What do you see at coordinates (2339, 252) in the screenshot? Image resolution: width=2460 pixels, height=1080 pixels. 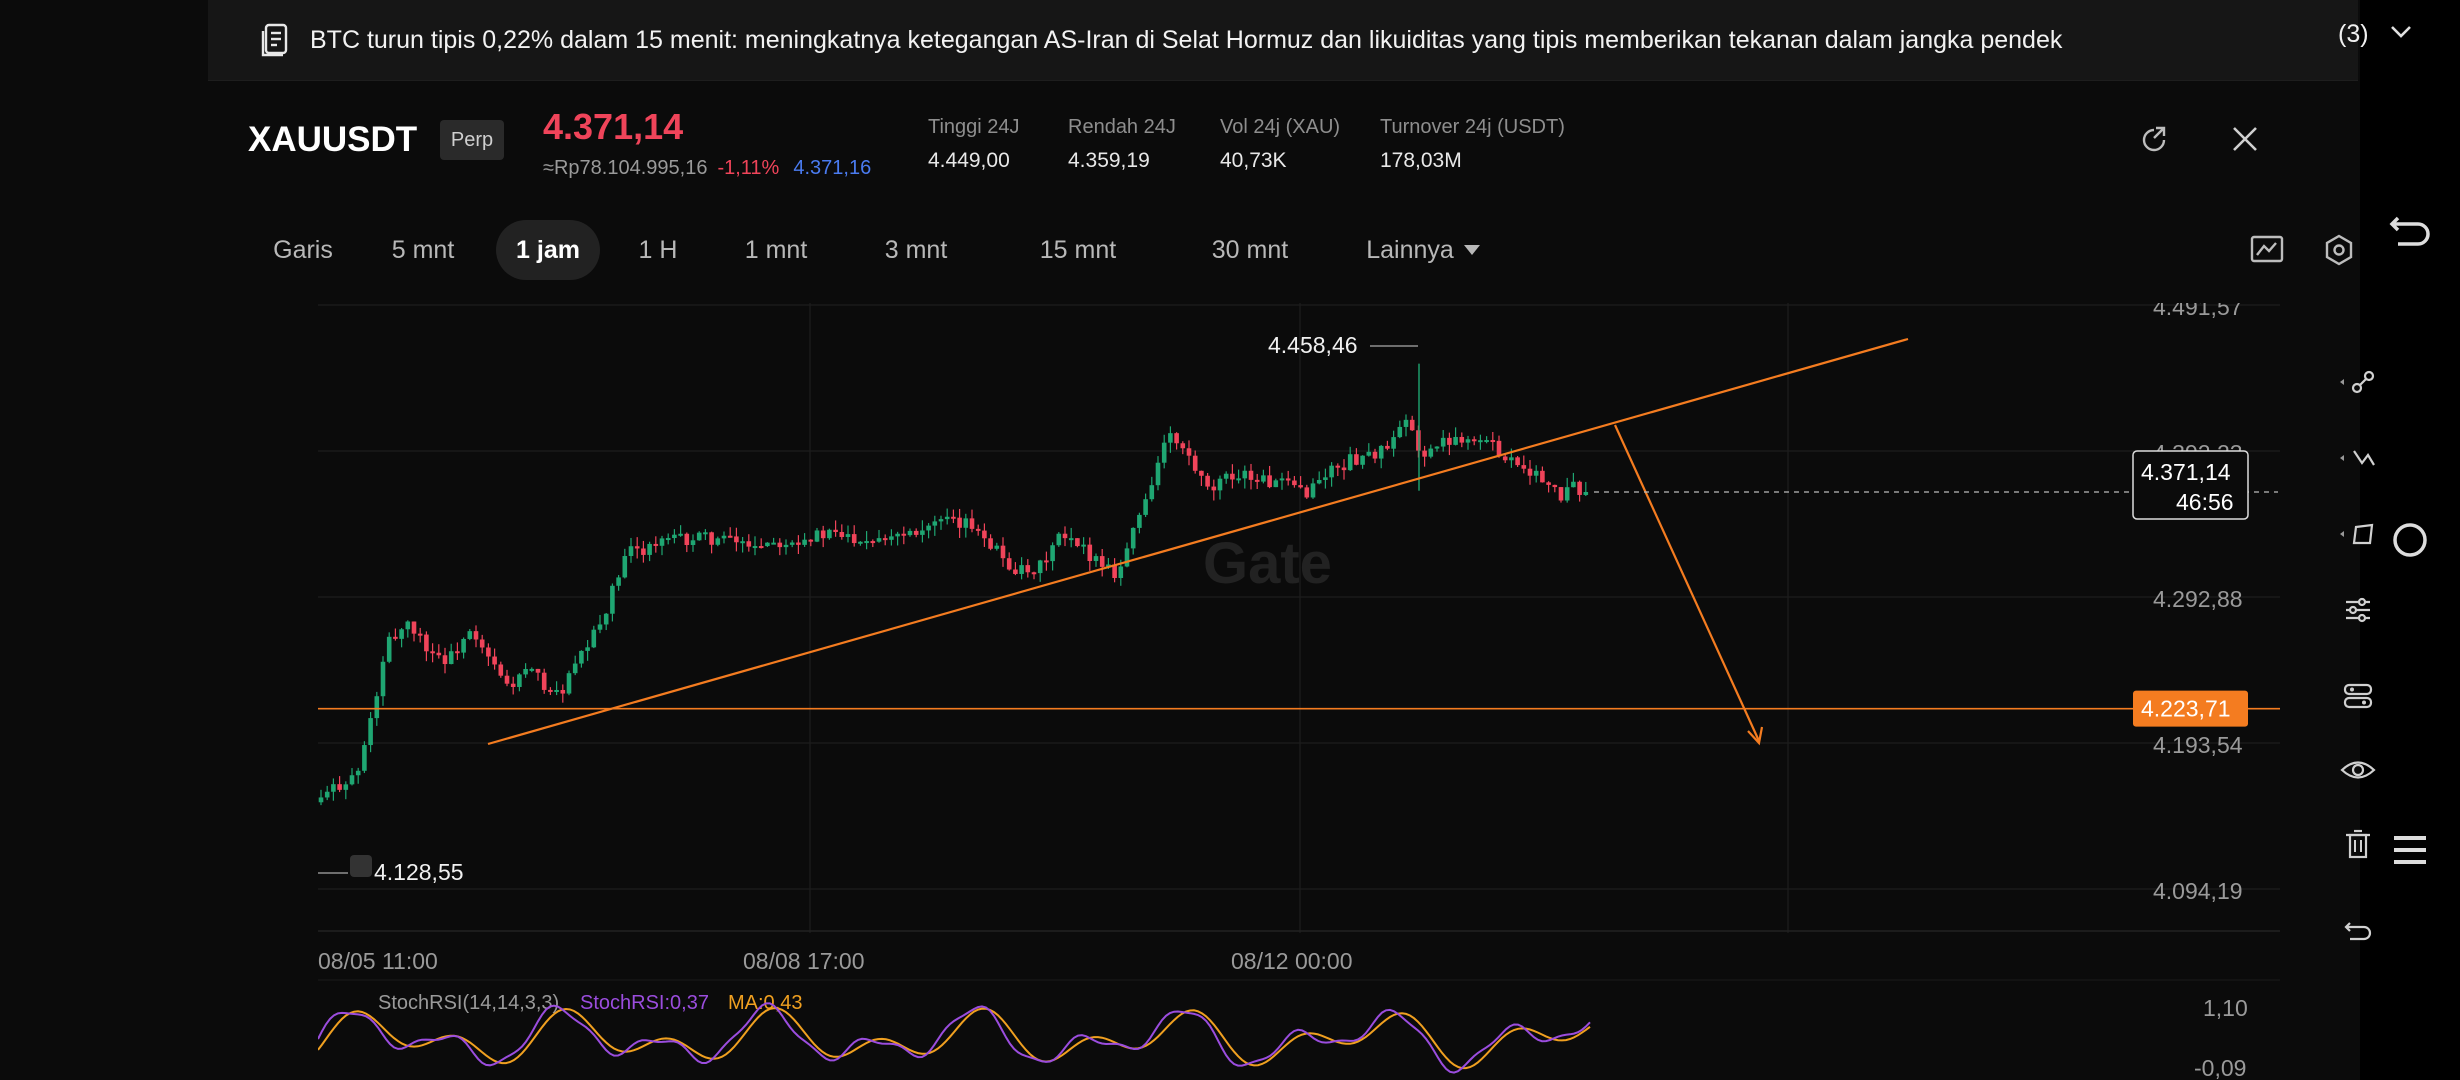 I see `settings-icon` at bounding box center [2339, 252].